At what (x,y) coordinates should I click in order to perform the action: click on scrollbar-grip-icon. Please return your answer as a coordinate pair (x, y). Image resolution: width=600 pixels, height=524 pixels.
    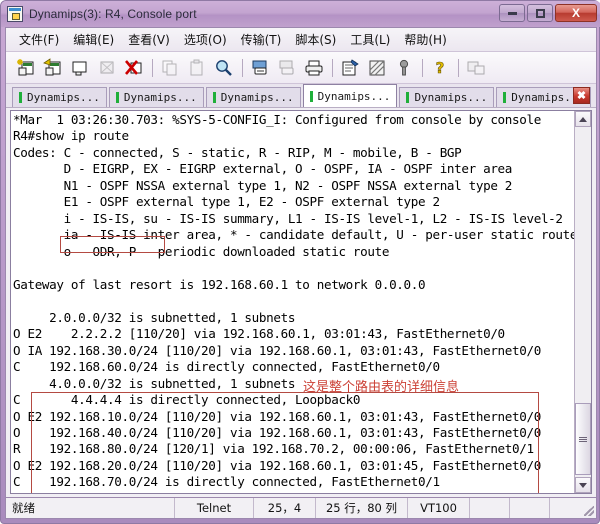
    Looking at the image, I should click on (583, 439).